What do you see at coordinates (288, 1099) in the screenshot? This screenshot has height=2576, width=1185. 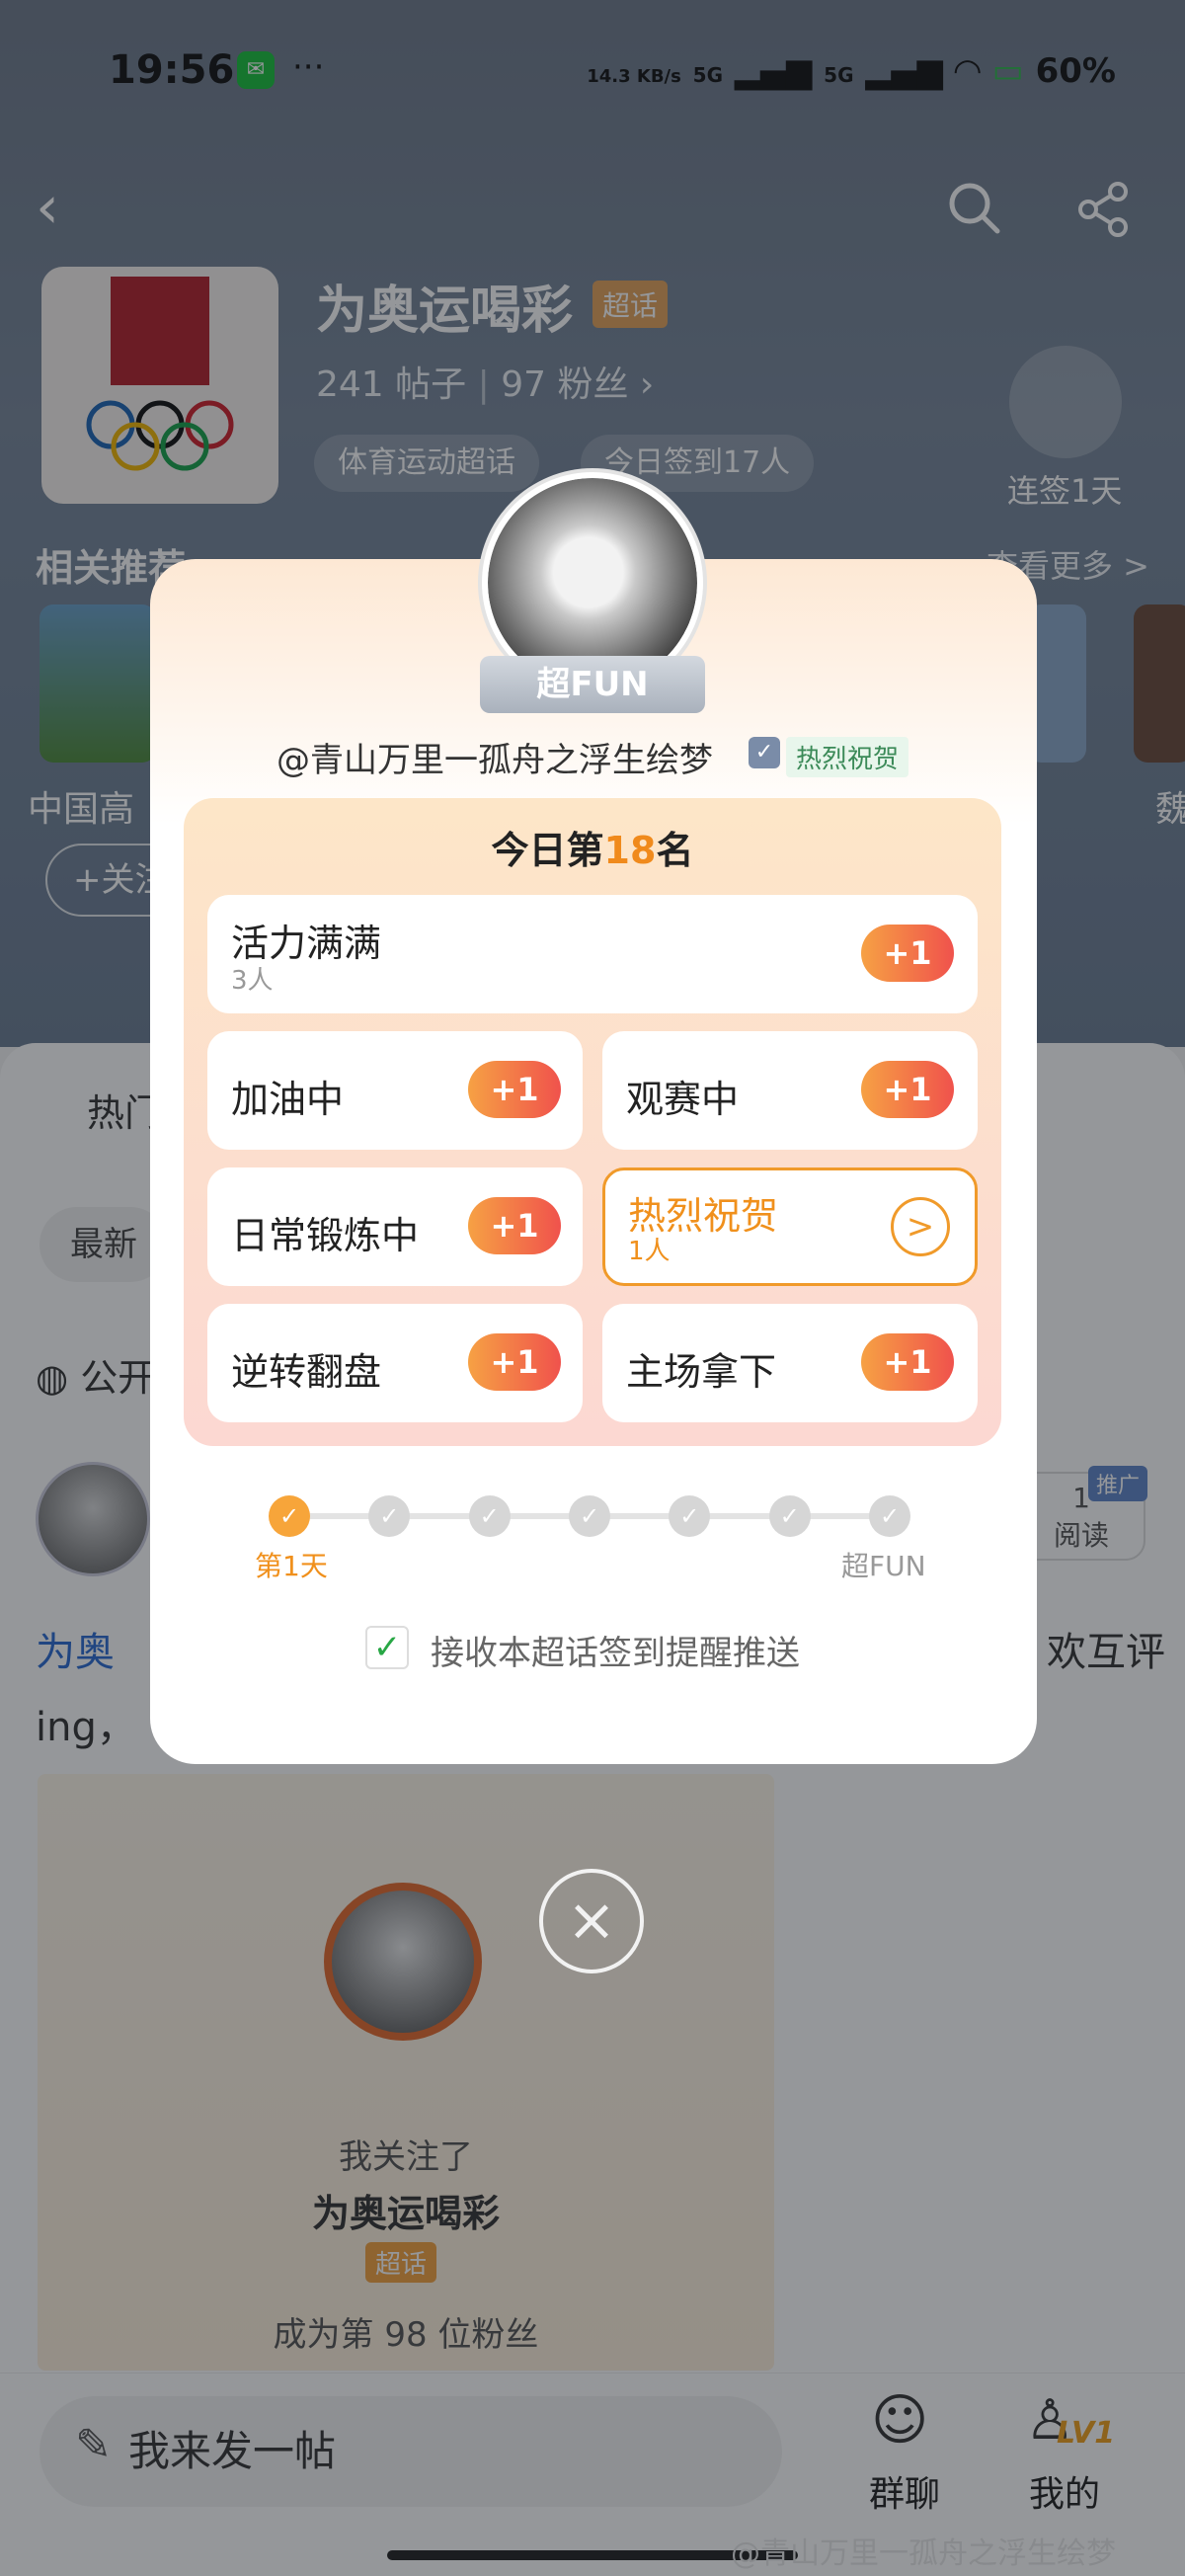 I see `mood-title-1: 加油中` at bounding box center [288, 1099].